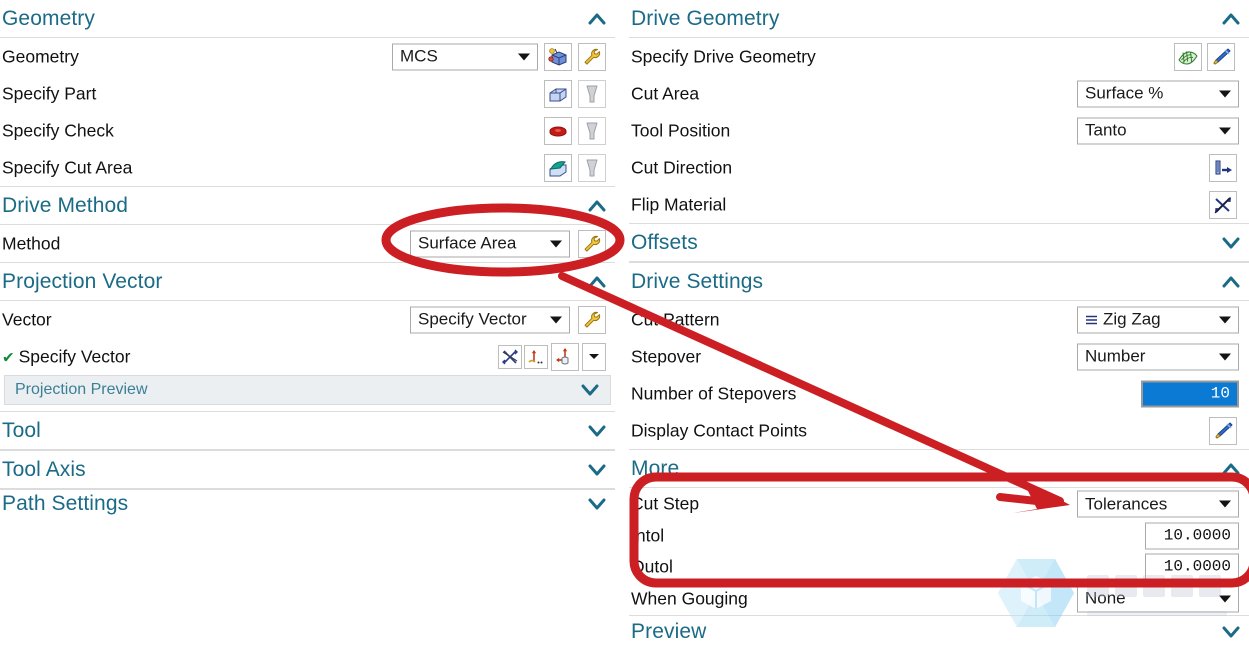  Describe the element at coordinates (675, 319) in the screenshot. I see `label-cut-pattern: Cut Pattern` at that location.